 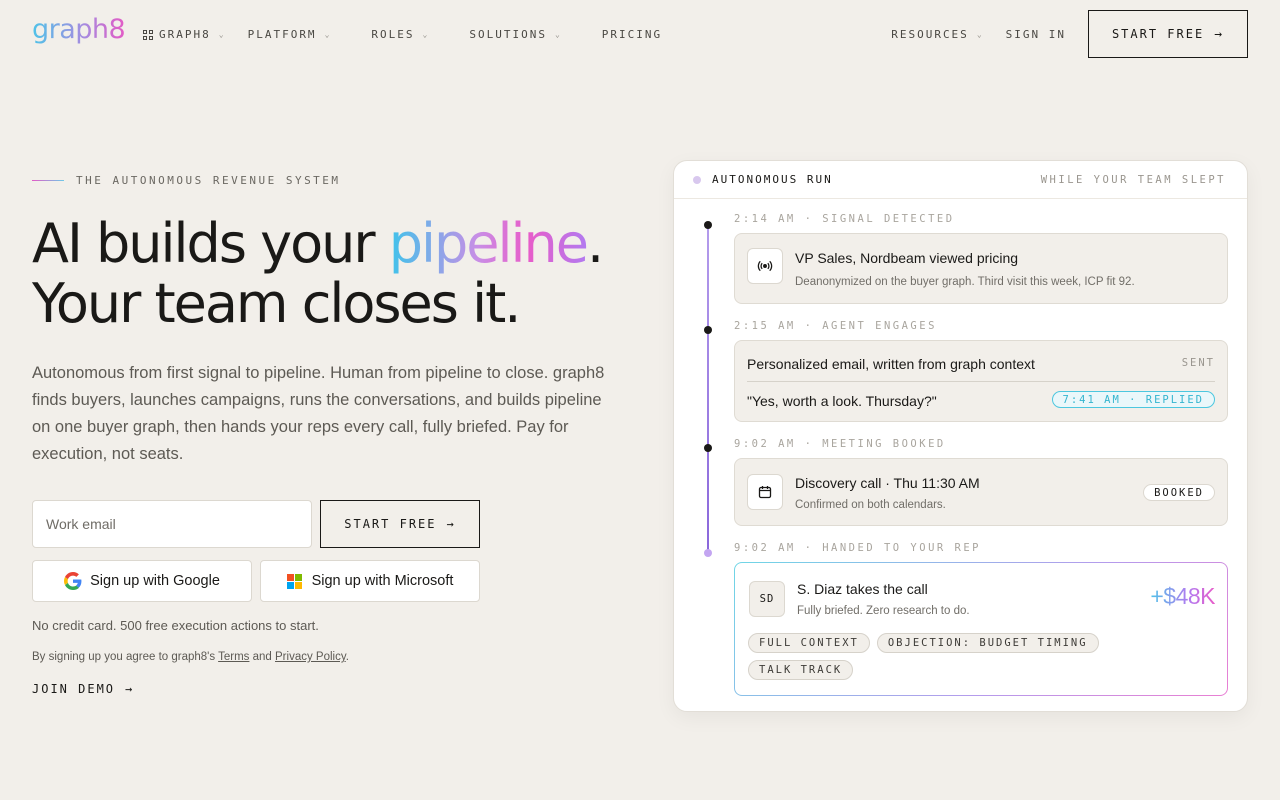 What do you see at coordinates (842, 401) in the screenshot?
I see `reply-text: "Yes, worth a look. Thursday?"` at bounding box center [842, 401].